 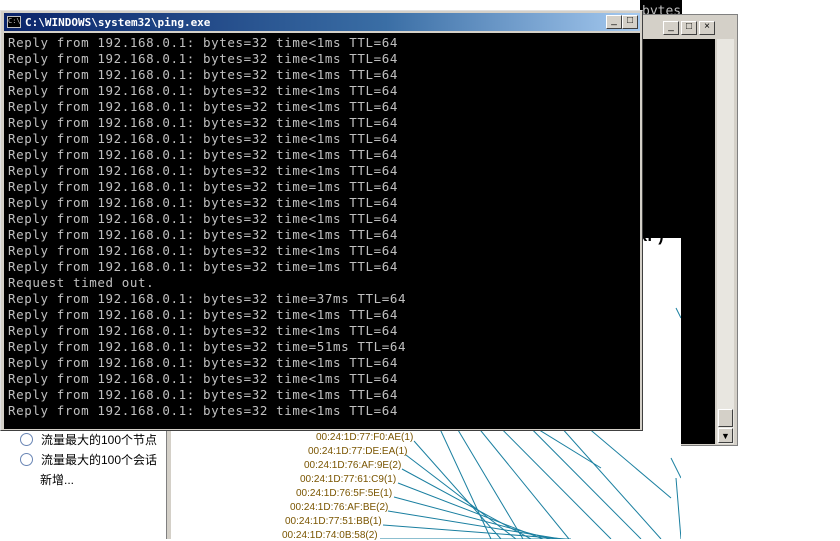 What do you see at coordinates (81, 282) in the screenshot?
I see `console-line: Request timed out.` at bounding box center [81, 282].